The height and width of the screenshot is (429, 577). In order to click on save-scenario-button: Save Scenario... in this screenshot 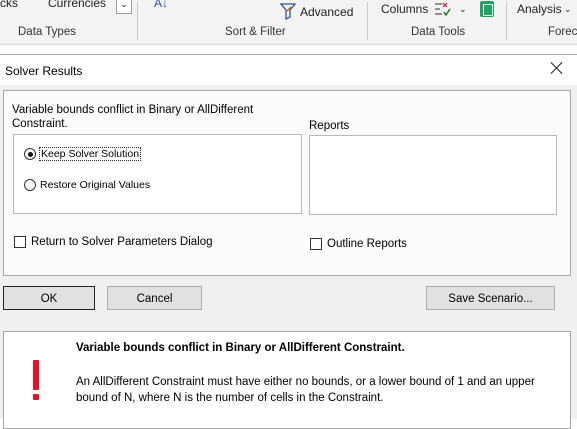, I will do `click(490, 298)`.